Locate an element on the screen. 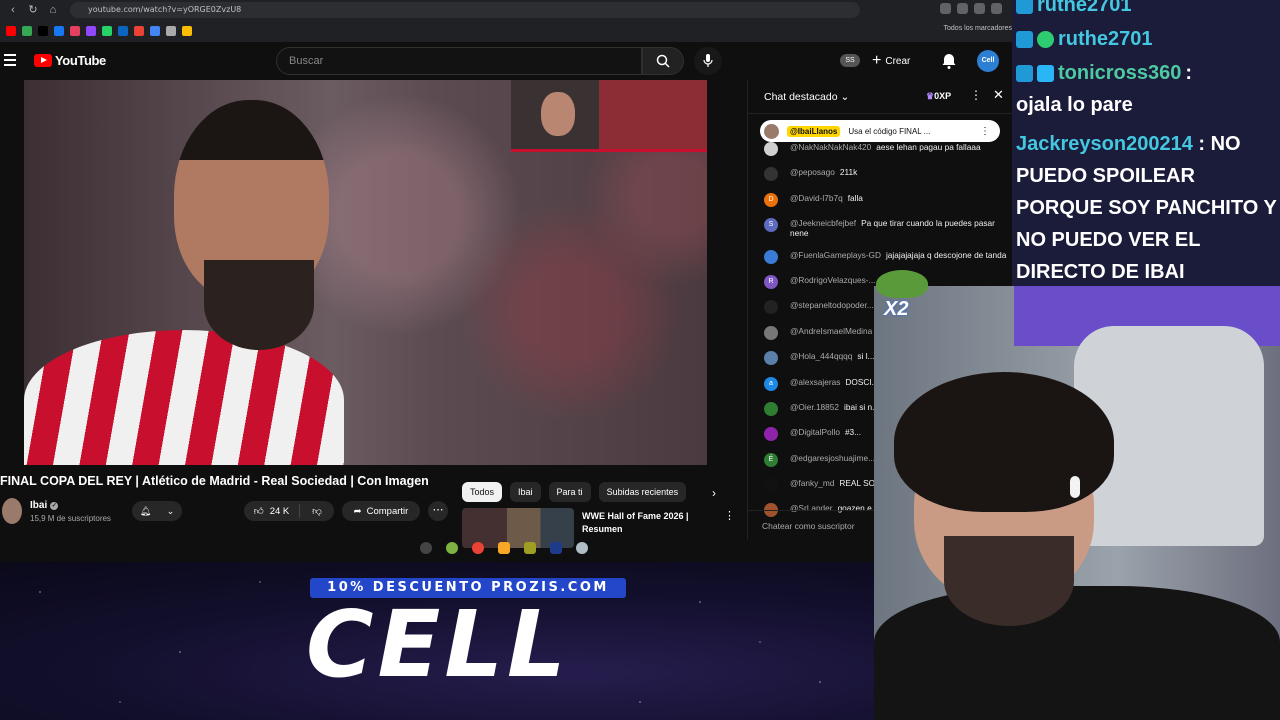  bookmark-sheets-icon is located at coordinates (27, 31).